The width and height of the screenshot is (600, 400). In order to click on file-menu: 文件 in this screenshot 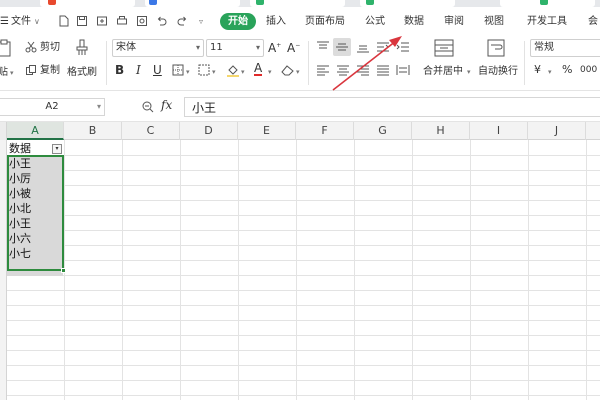, I will do `click(21, 21)`.